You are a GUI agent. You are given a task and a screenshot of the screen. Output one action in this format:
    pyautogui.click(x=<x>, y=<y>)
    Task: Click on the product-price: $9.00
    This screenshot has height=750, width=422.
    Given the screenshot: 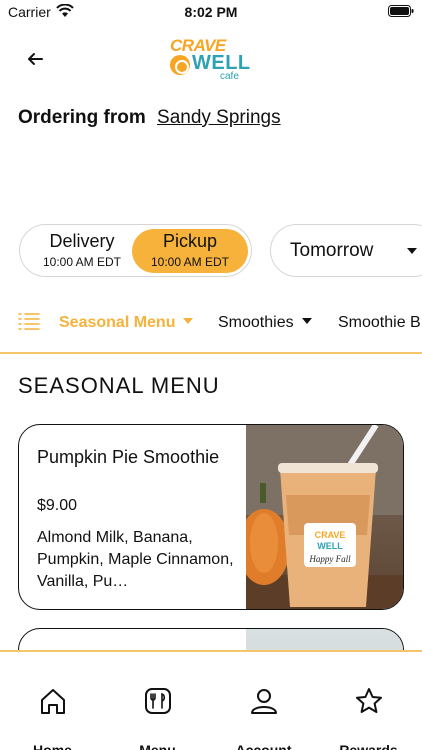 What is the action you would take?
    pyautogui.click(x=57, y=505)
    